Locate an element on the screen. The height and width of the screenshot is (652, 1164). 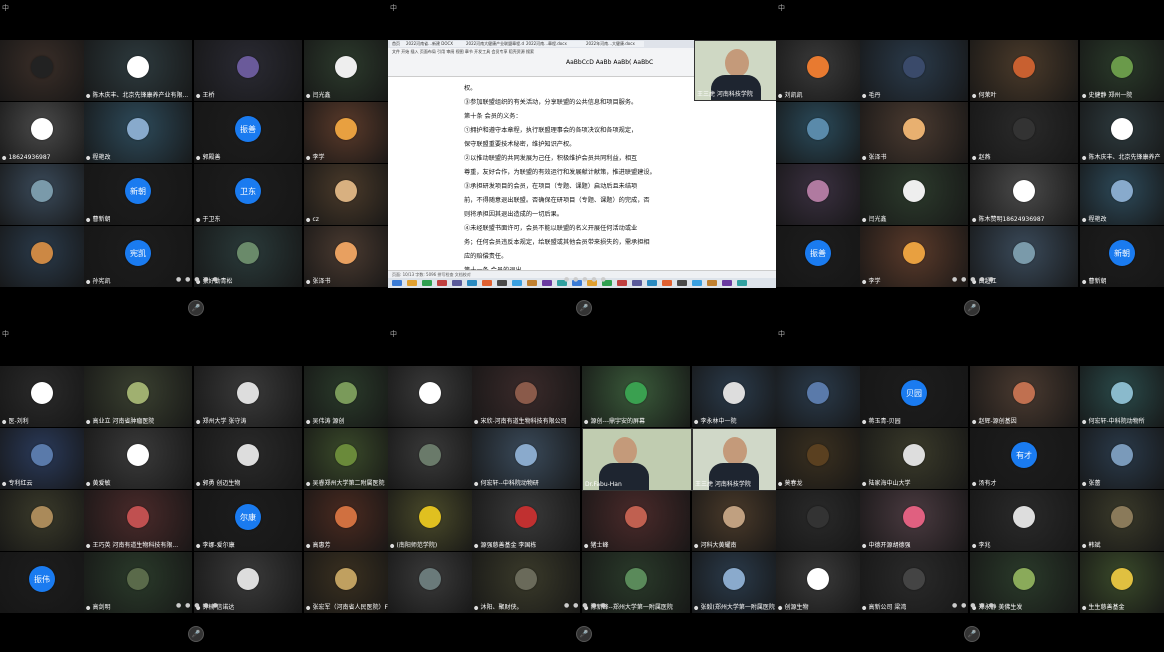
participant-tile: ⬤ 王桥 is located at coordinates (248, 70).